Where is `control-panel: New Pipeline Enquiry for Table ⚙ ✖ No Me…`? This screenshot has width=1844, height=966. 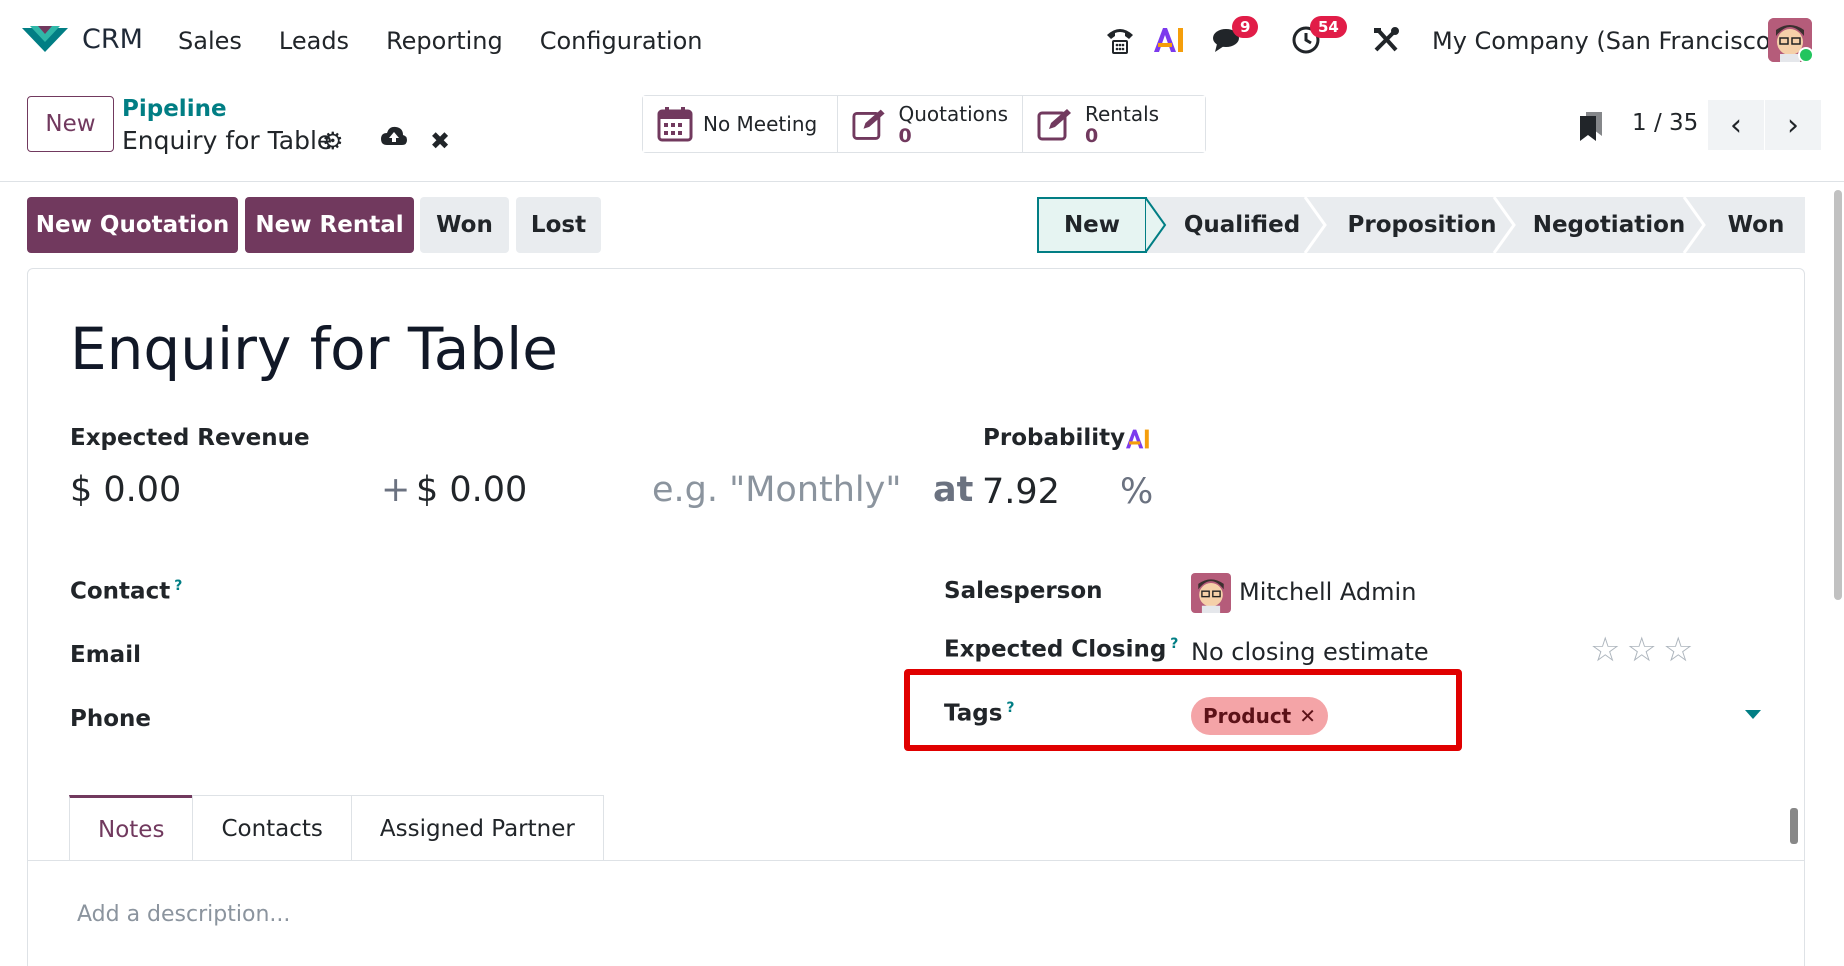 control-panel: New Pipeline Enquiry for Table ⚙ ✖ No Me… is located at coordinates (922, 132).